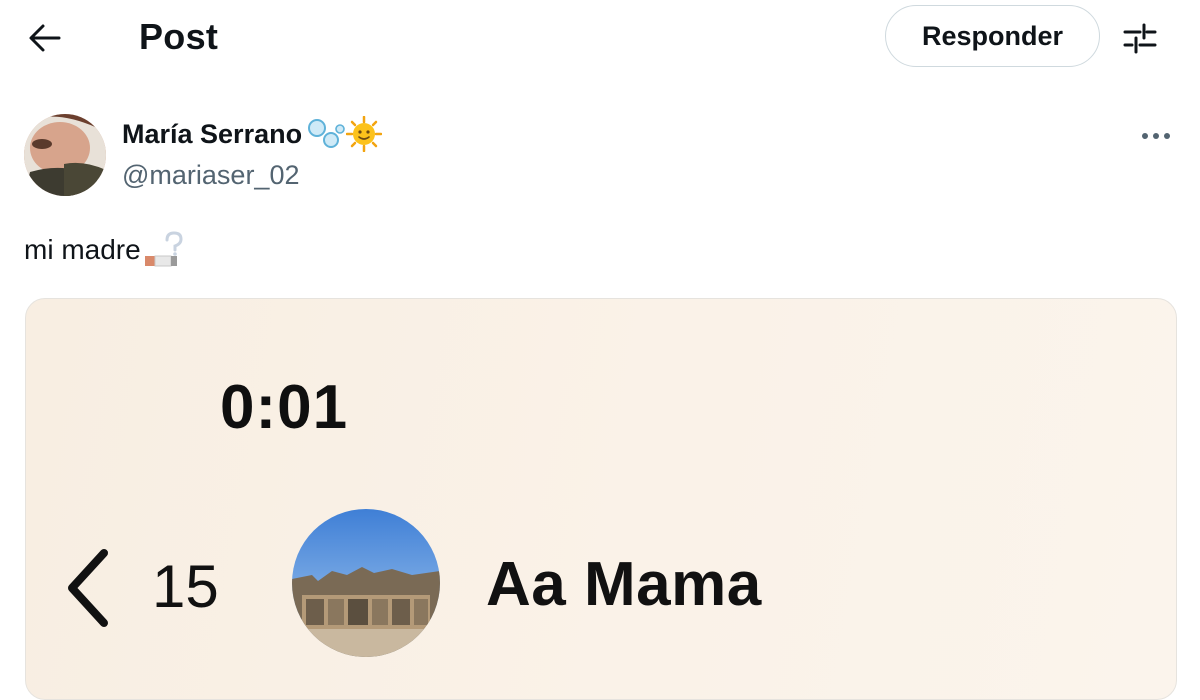  What do you see at coordinates (179, 36) in the screenshot?
I see `page-title: Post` at bounding box center [179, 36].